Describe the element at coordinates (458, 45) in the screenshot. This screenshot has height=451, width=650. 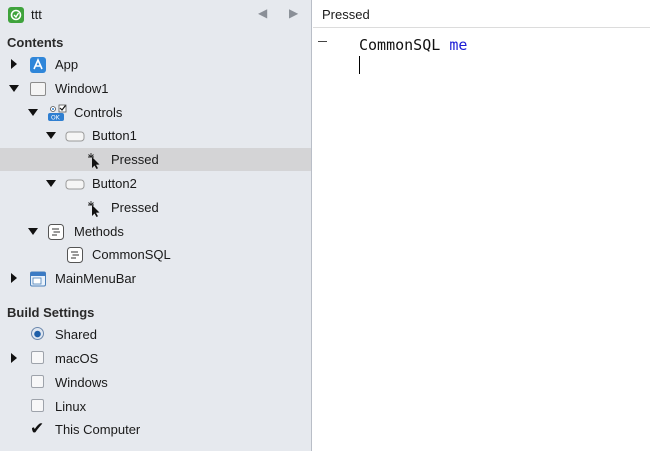
I see `code-keyword: me` at that location.